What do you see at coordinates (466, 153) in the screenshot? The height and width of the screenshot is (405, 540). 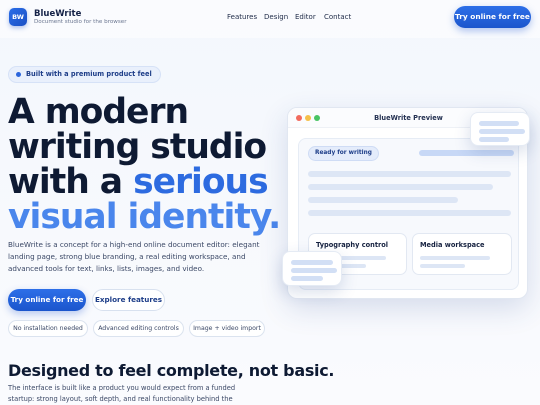 I see `toolbar-placeholder-bar` at bounding box center [466, 153].